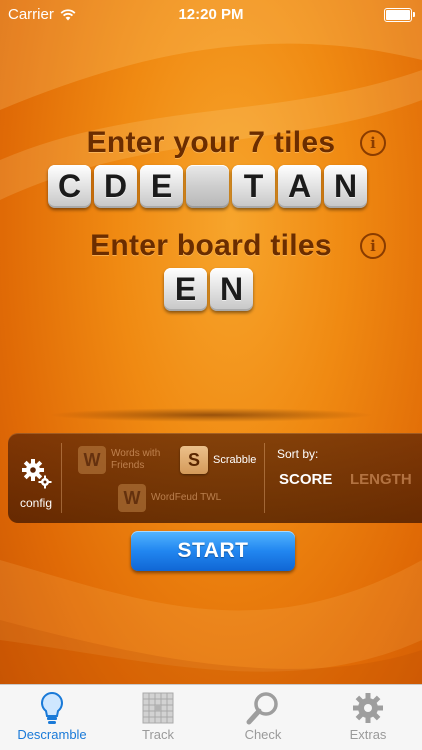  I want to click on wordfeud-tile: W, so click(132, 498).